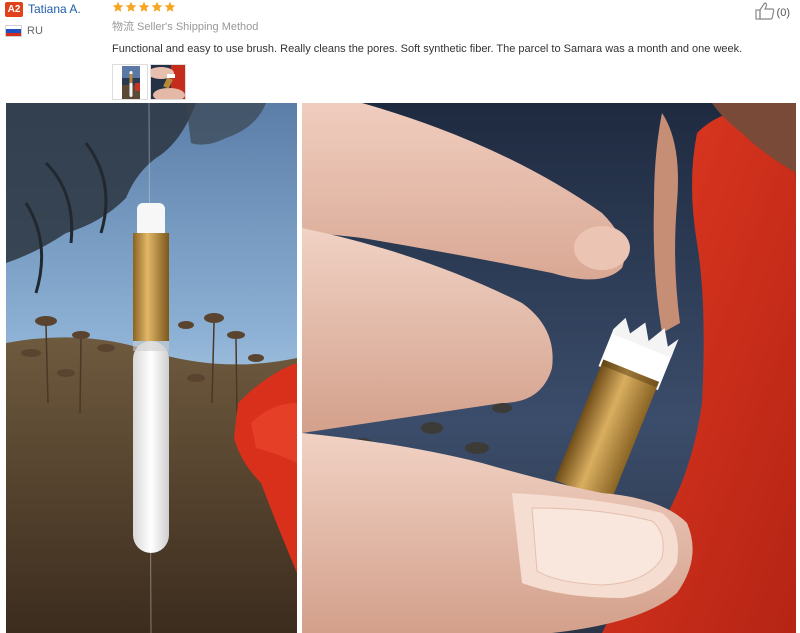  What do you see at coordinates (14, 9) in the screenshot?
I see `reviewer-level-badge: A2` at bounding box center [14, 9].